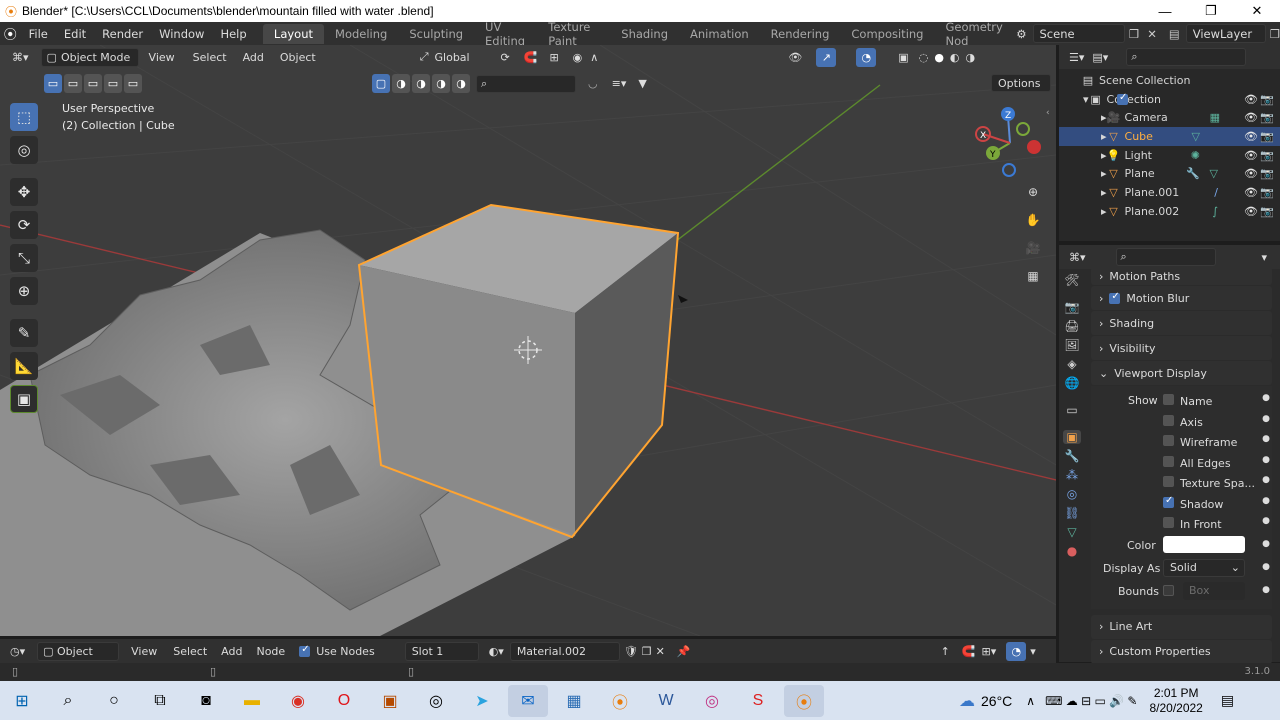 The height and width of the screenshot is (720, 1280). What do you see at coordinates (989, 651) in the screenshot?
I see `snap-element-icon: ⊞▾` at bounding box center [989, 651].